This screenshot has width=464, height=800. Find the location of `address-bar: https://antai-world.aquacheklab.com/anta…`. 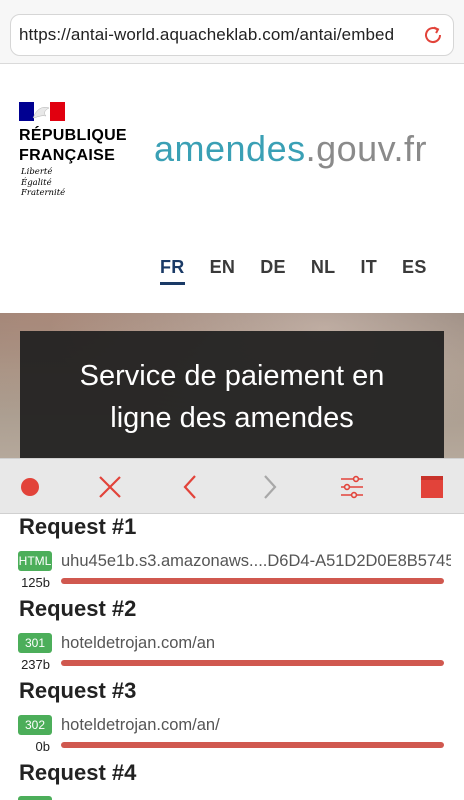

address-bar: https://antai-world.aquacheklab.com/anta… is located at coordinates (232, 35).